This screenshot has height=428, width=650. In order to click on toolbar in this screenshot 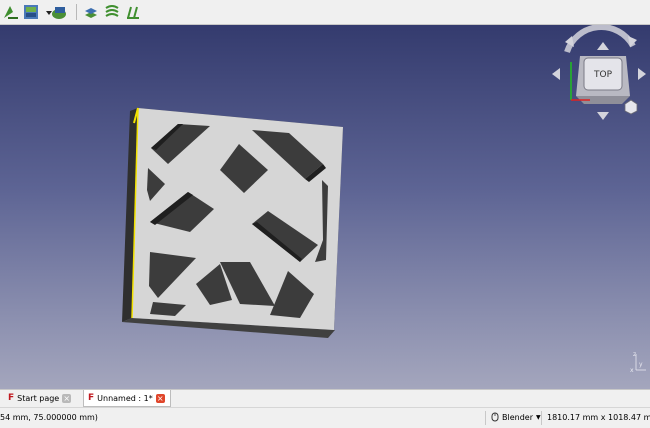, I will do `click(325, 12)`.